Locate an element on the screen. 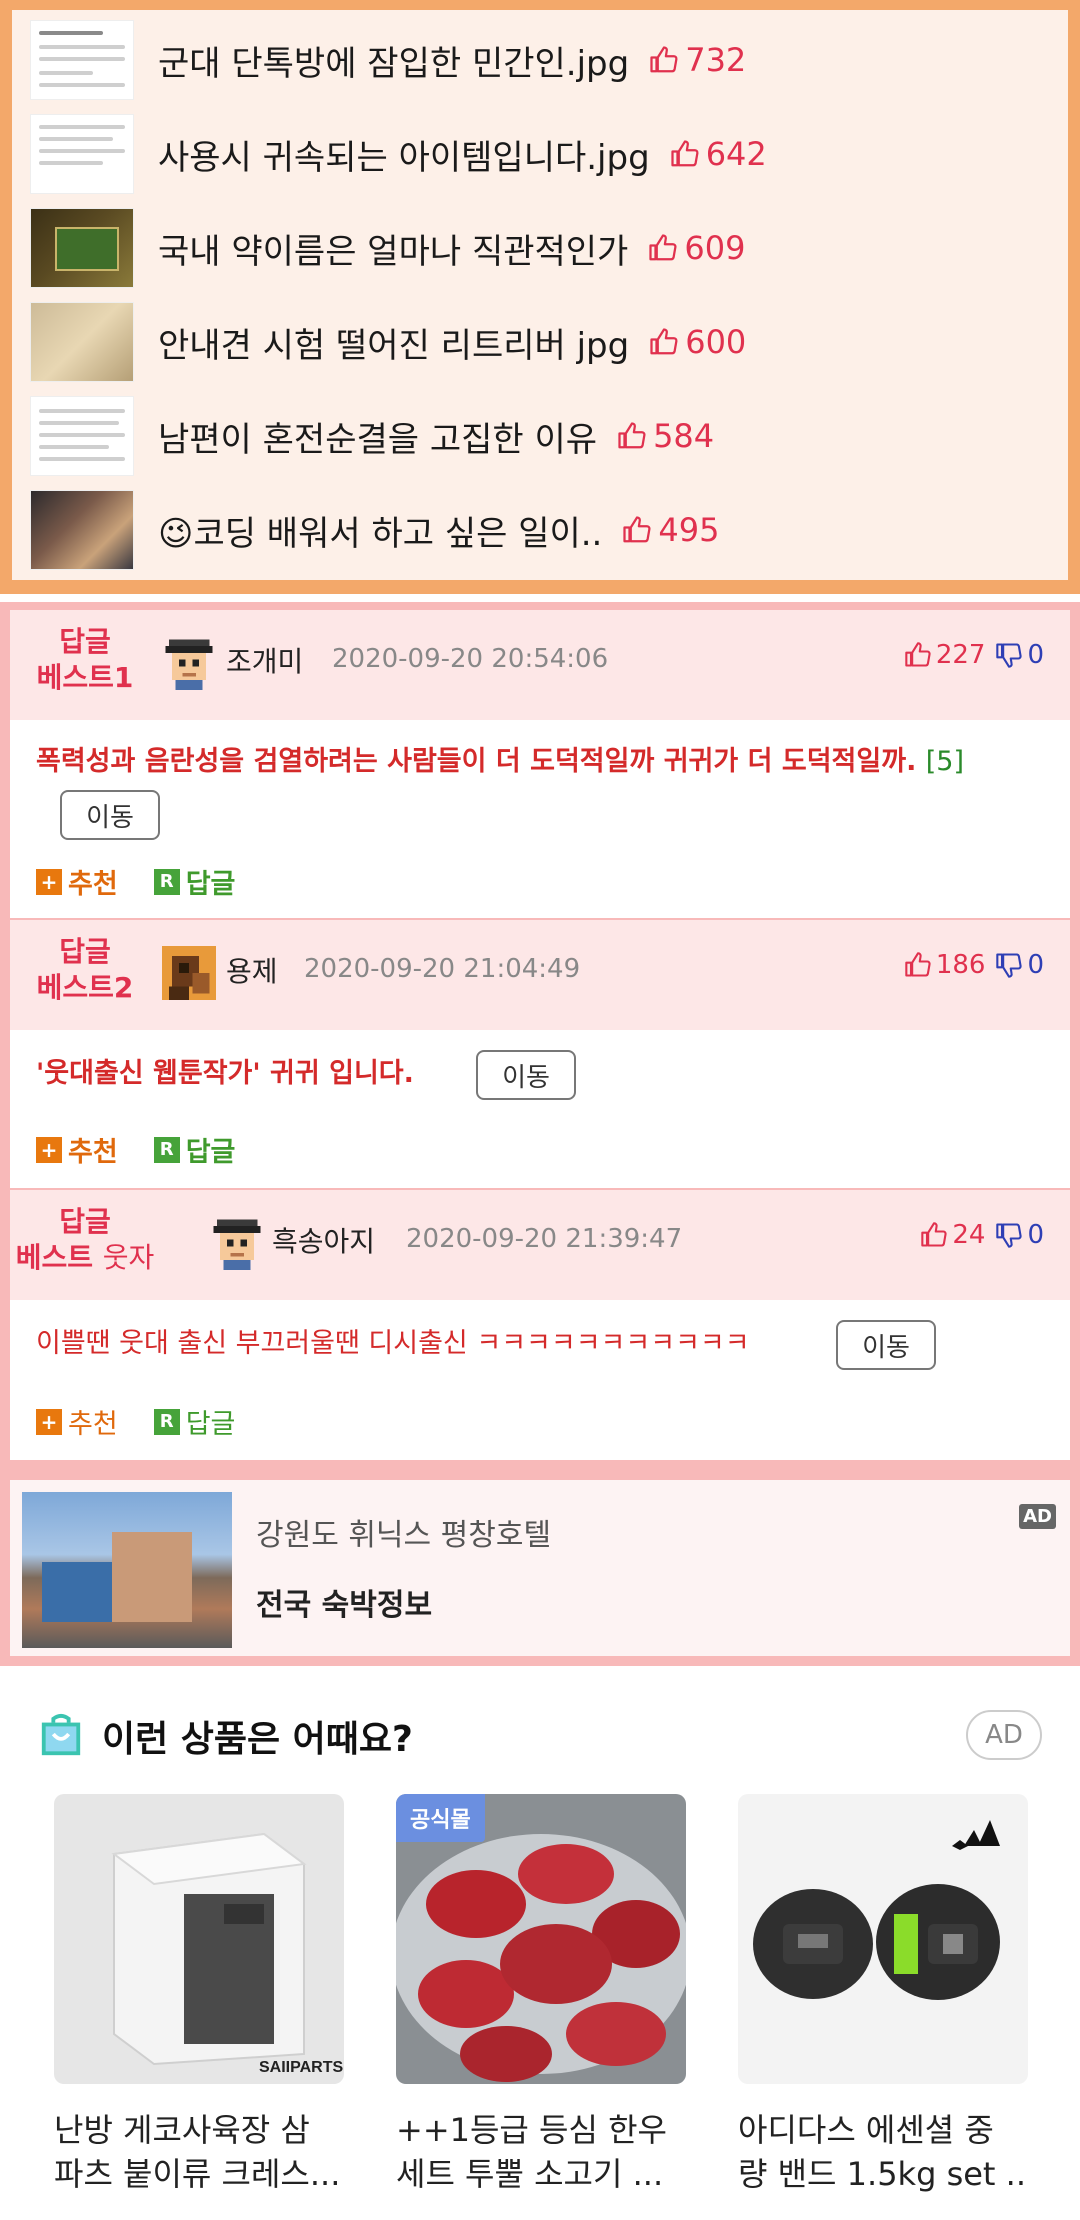 This screenshot has width=1080, height=2220. reply-content: 이쁠땐 웃대 출신 부끄러울땐 디시출신 ㅋㅋㅋㅋㅋㅋㅋㅋㅋㅋㅋ is located at coordinates (393, 1343).